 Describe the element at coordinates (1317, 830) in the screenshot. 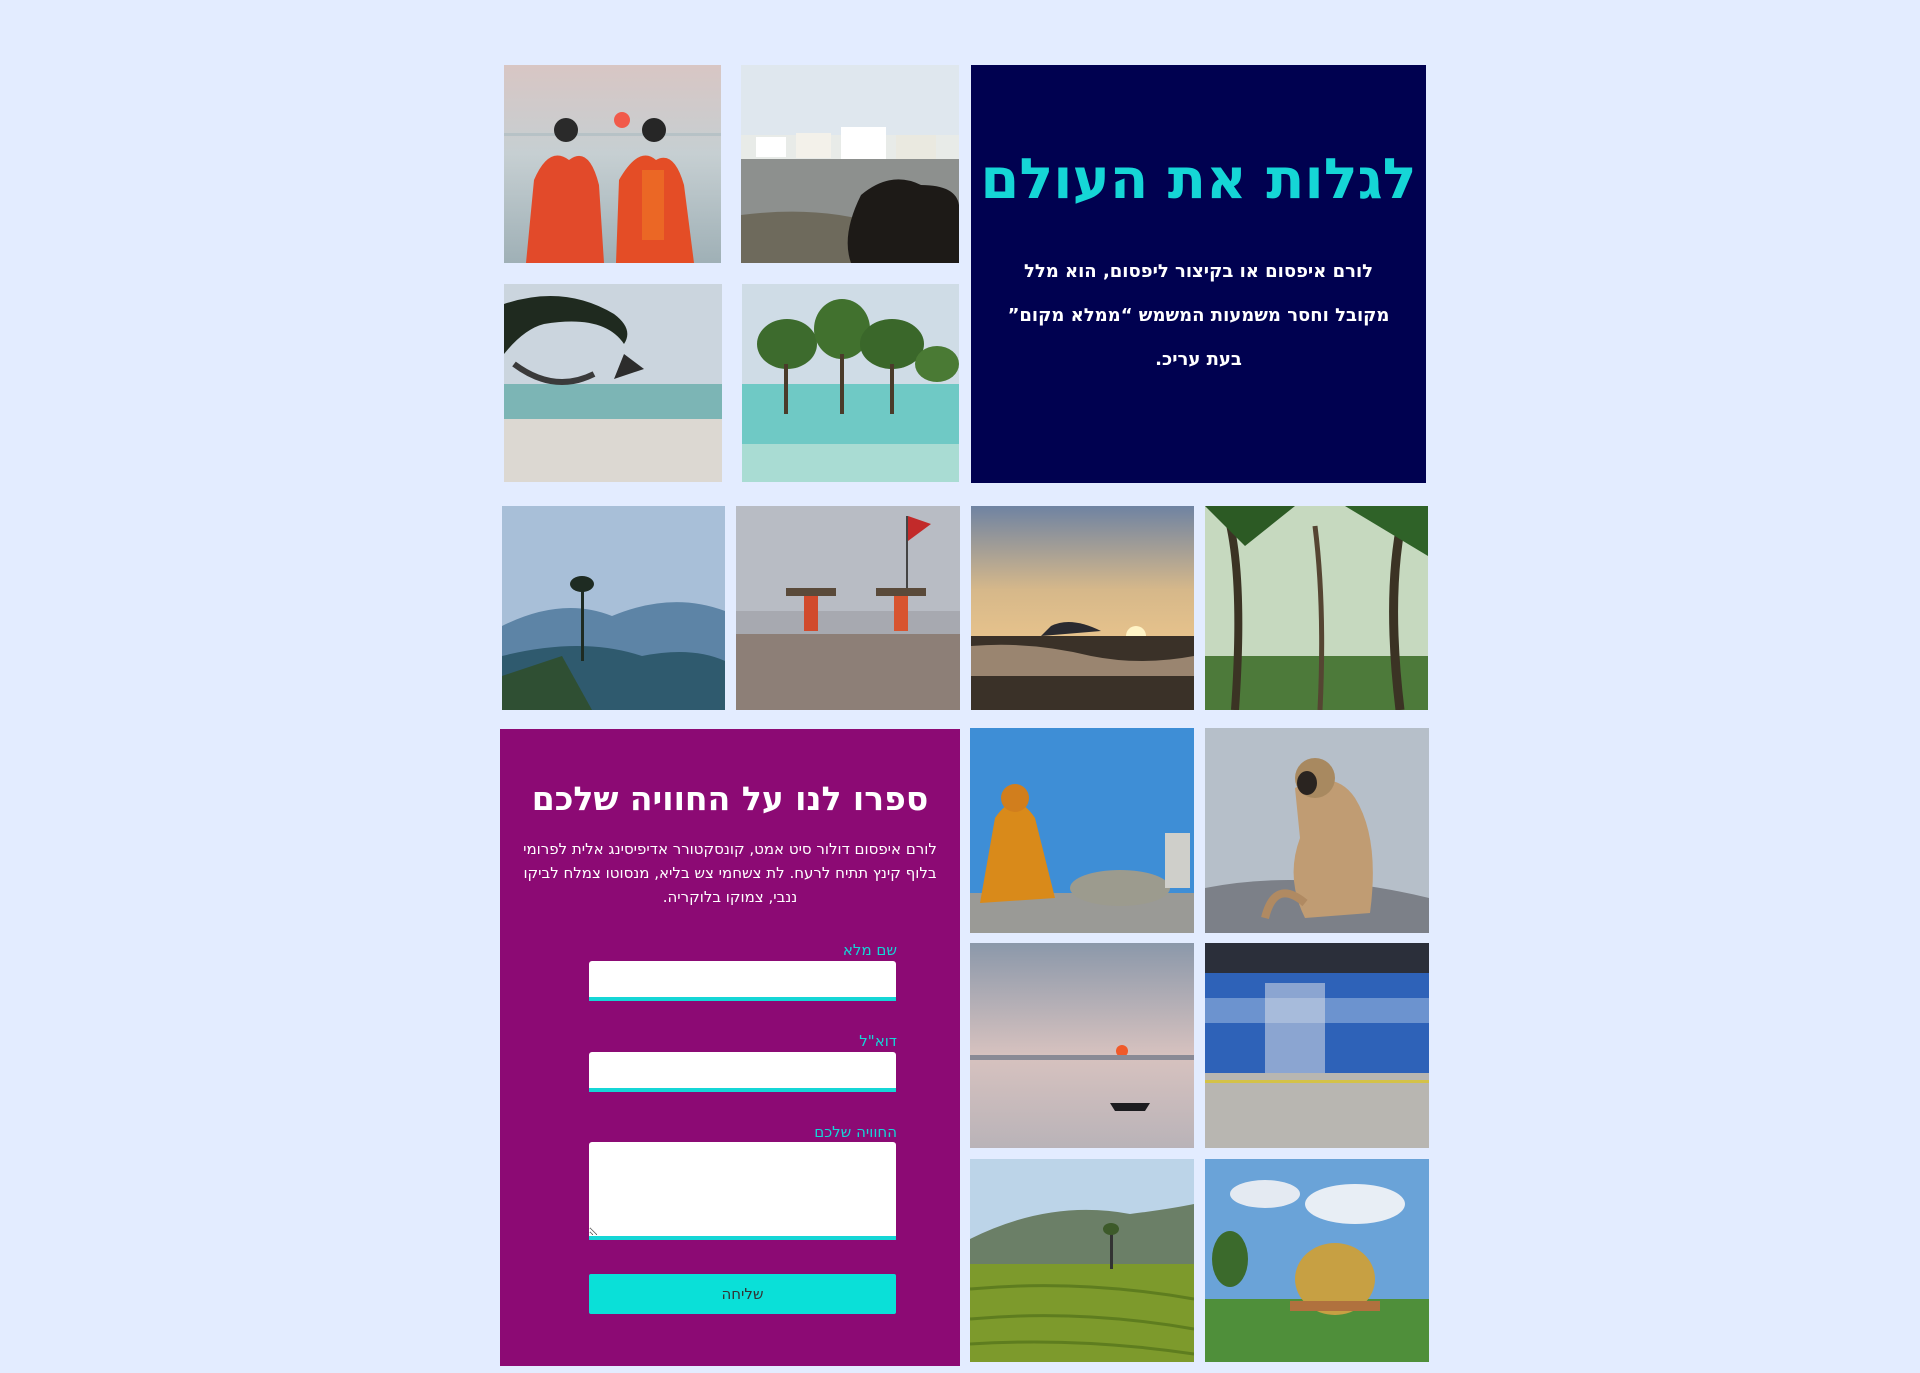

I see `photo-langur-monkey` at that location.